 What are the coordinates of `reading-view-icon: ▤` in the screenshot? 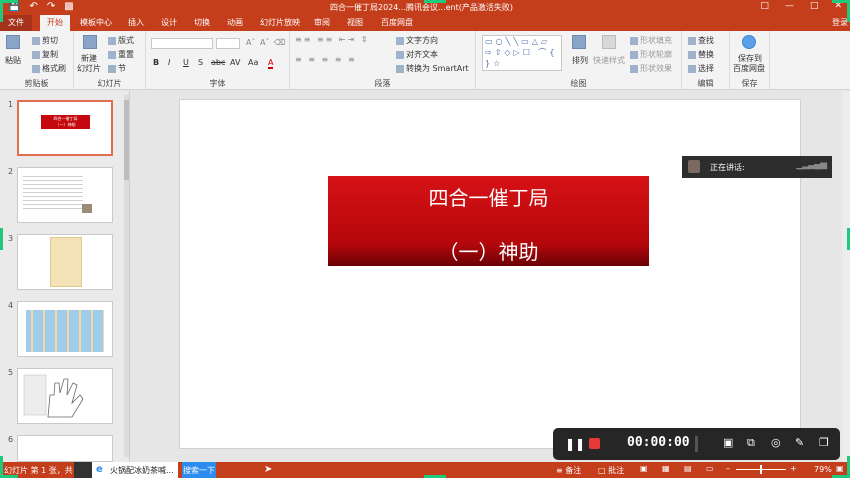 It's located at (688, 468).